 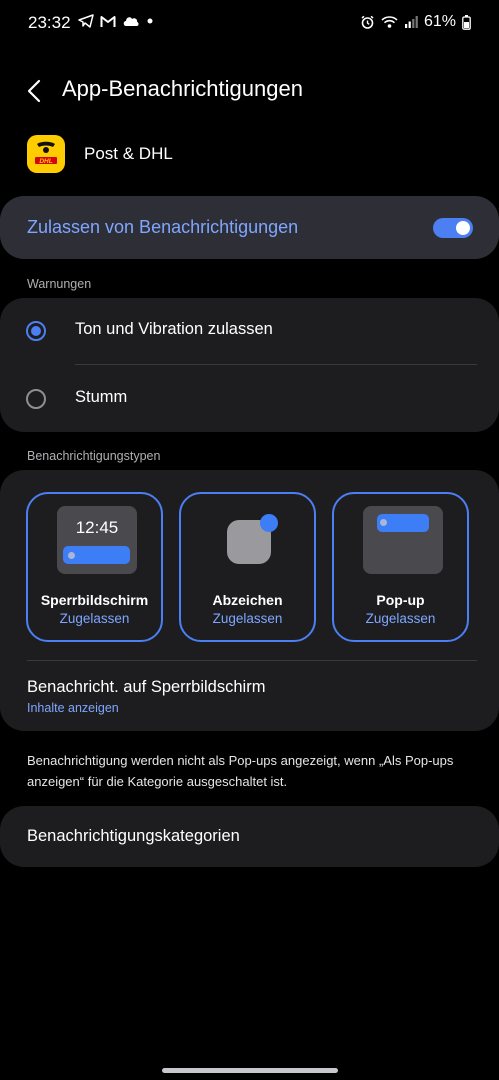 I want to click on app-name: Post & DHL, so click(x=128, y=153).